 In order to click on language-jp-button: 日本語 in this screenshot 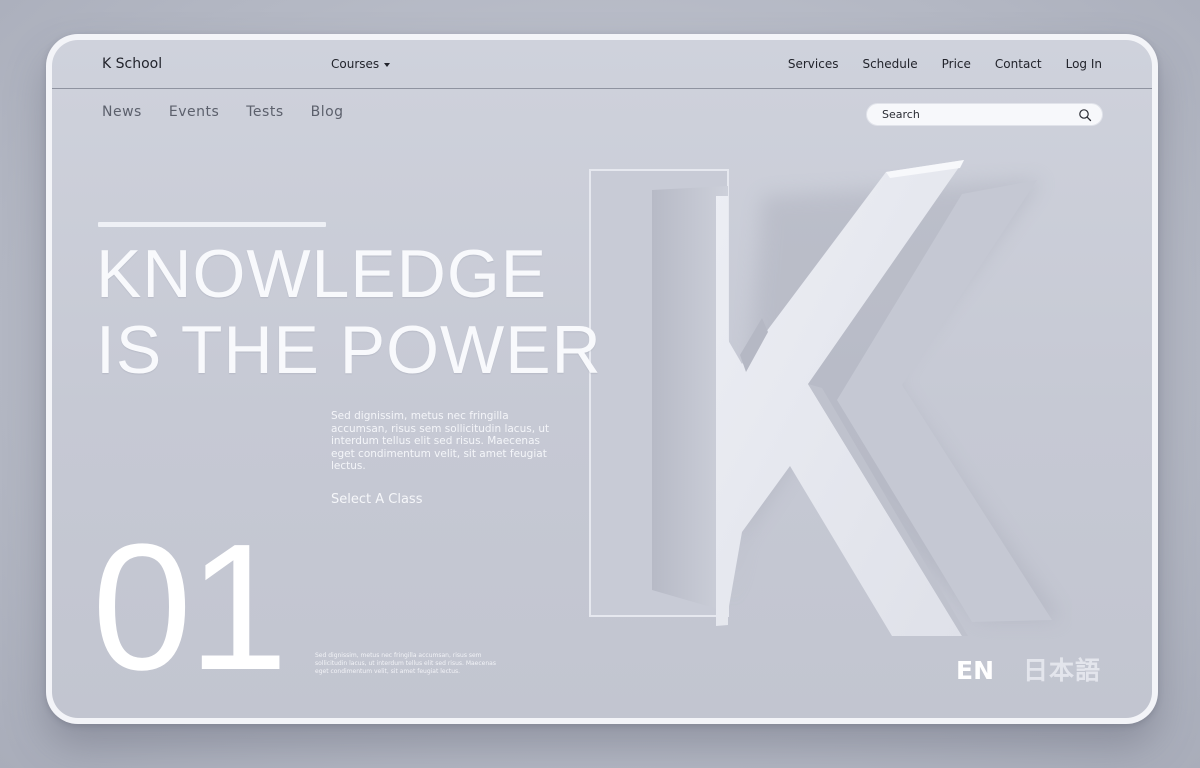, I will do `click(1062, 671)`.